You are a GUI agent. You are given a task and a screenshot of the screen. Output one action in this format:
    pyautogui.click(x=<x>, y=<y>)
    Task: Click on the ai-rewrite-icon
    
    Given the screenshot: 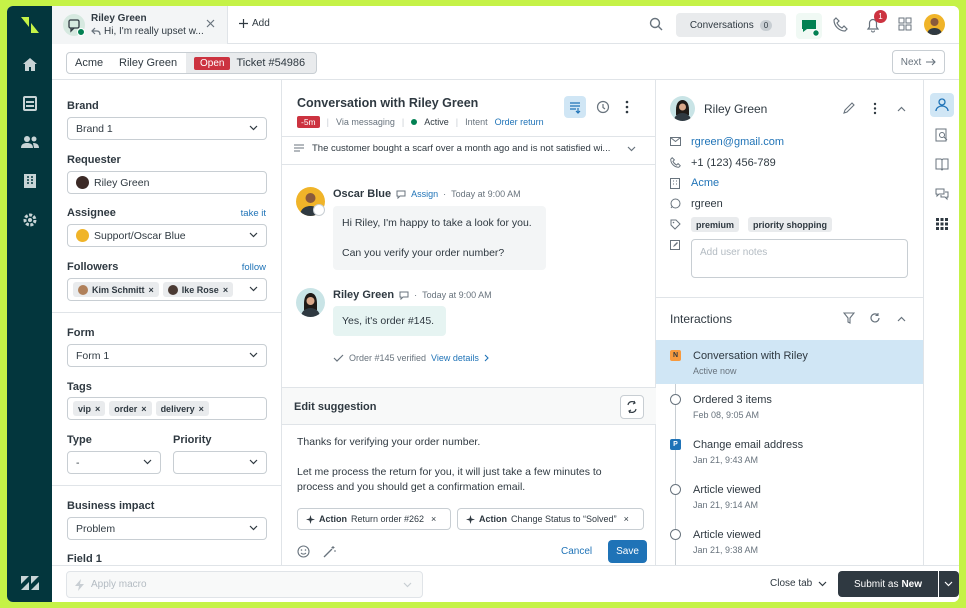 What is the action you would take?
    pyautogui.click(x=632, y=407)
    